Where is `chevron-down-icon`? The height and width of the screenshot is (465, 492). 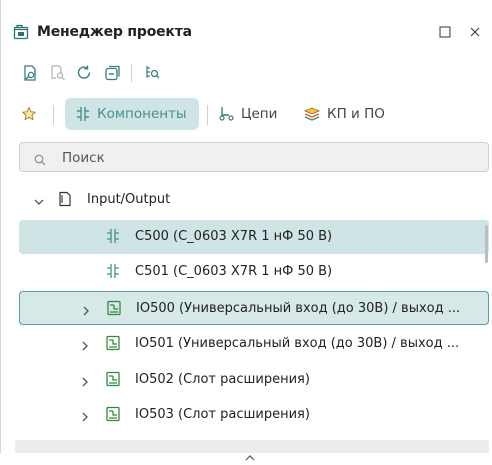
chevron-down-icon is located at coordinates (39, 199).